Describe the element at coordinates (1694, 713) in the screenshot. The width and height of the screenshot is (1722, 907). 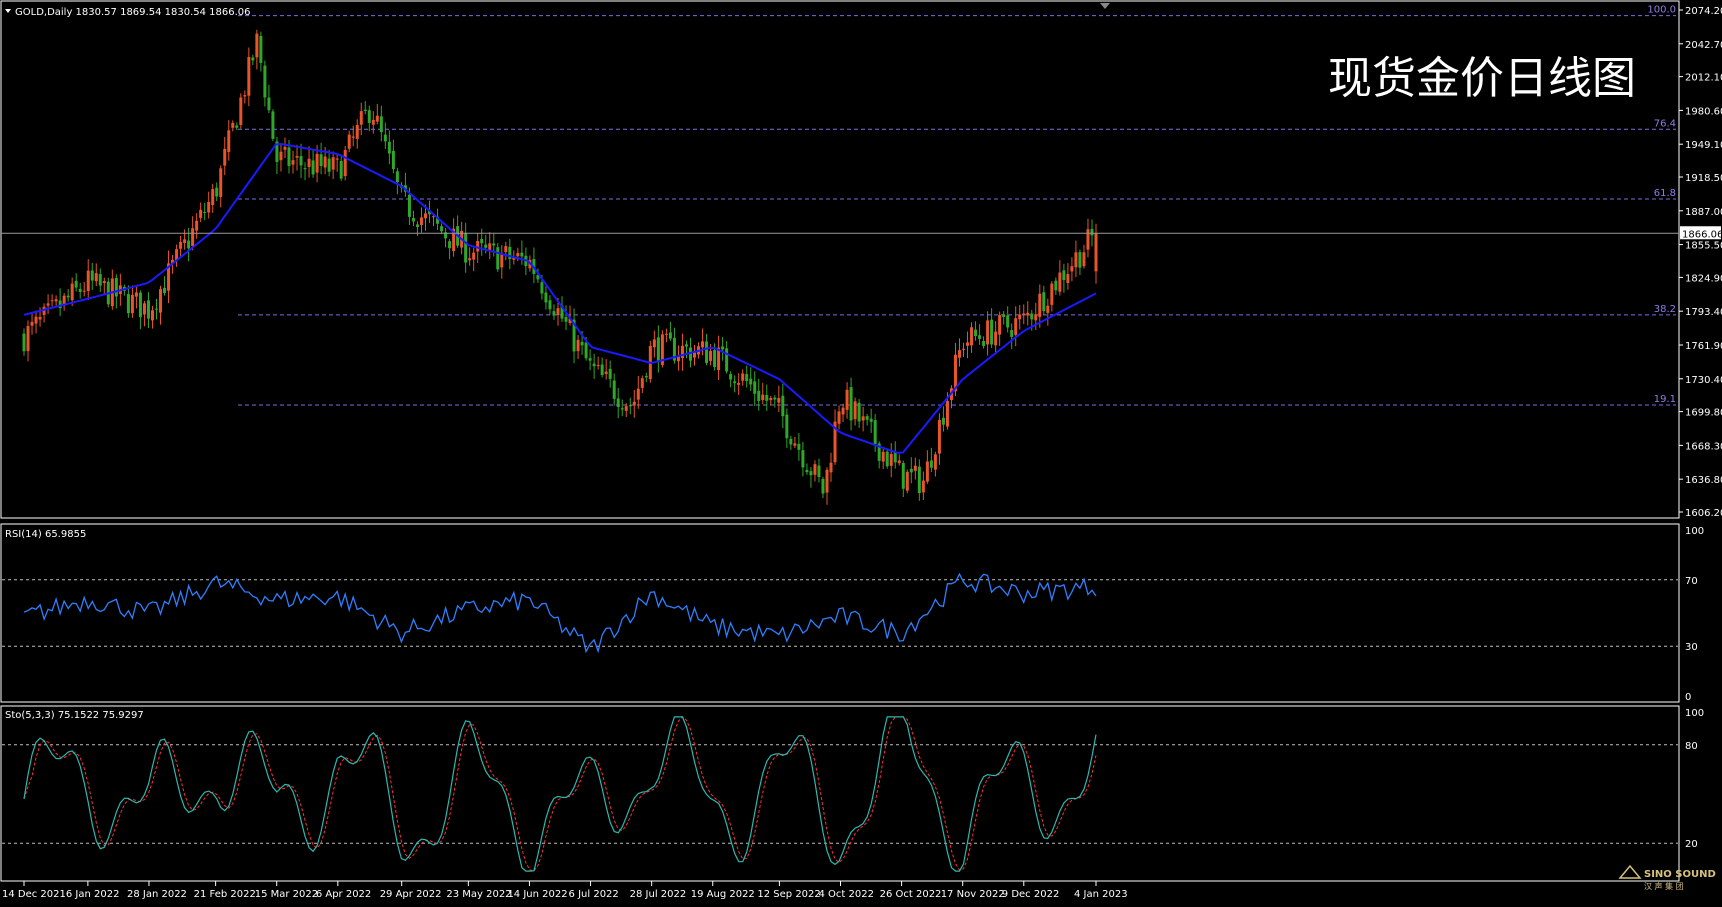
I see `sto-tick-label: 100` at that location.